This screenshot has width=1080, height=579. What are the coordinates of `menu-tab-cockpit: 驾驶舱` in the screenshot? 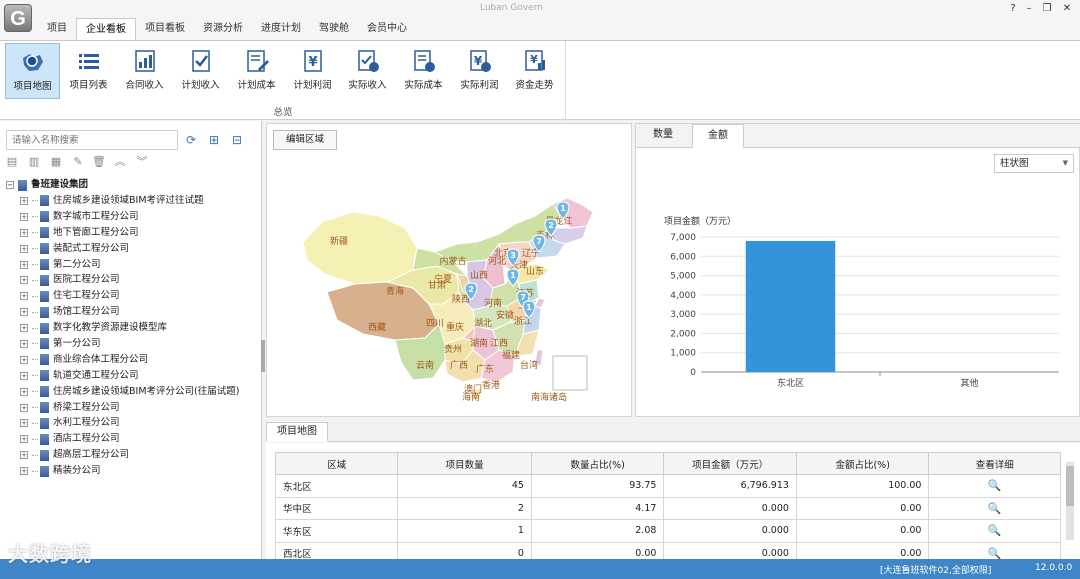 It's located at (334, 29).